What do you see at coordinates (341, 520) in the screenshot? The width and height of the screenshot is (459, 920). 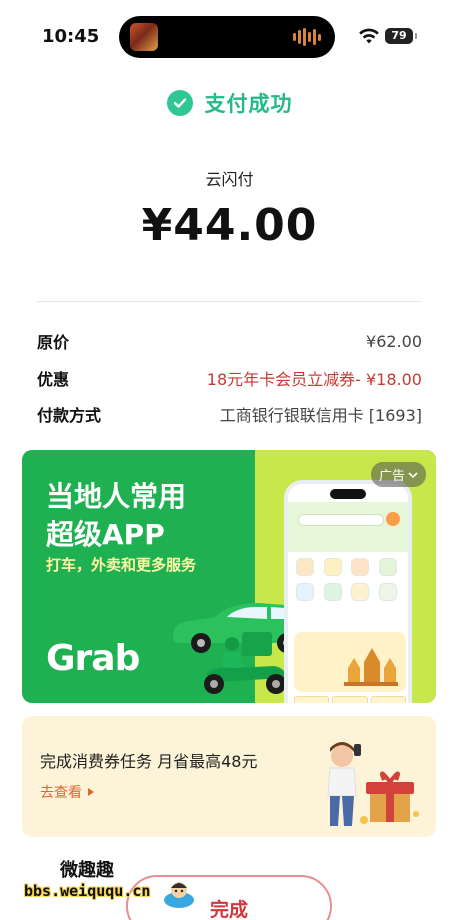 I see `phone-search-bar` at bounding box center [341, 520].